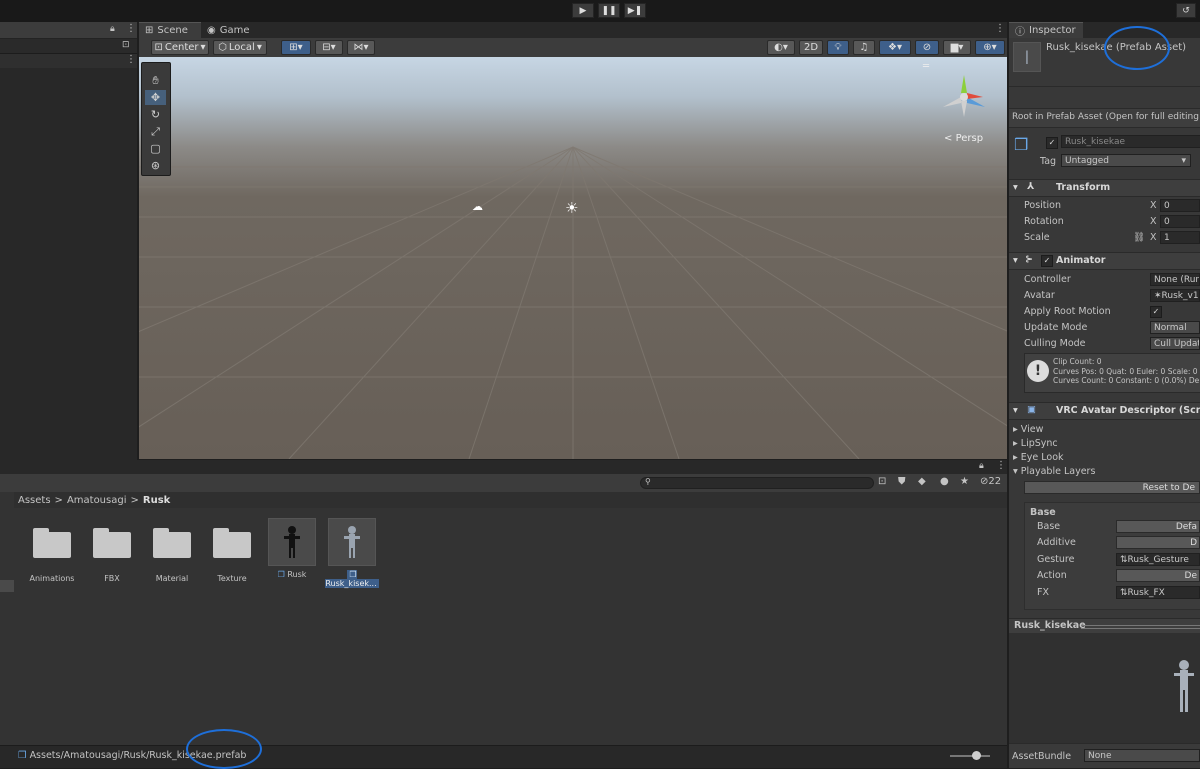 This screenshot has width=1200, height=769. I want to click on effects-dropdown: ❖▾, so click(895, 47).